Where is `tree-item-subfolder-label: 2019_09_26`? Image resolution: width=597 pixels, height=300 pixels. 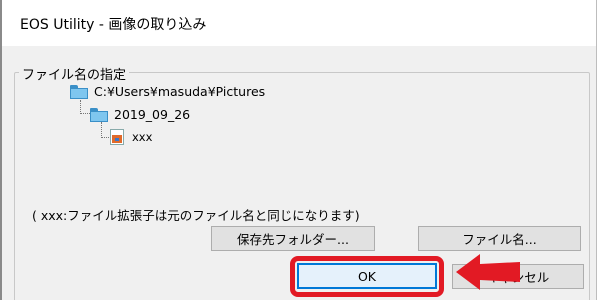
tree-item-subfolder-label: 2019_09_26 is located at coordinates (152, 114).